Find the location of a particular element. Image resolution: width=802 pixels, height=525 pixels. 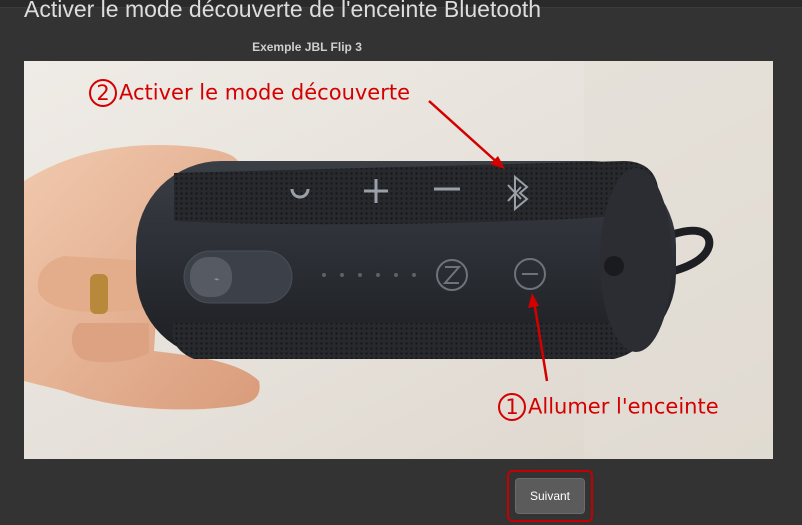

next-button: Suivant is located at coordinates (550, 496).